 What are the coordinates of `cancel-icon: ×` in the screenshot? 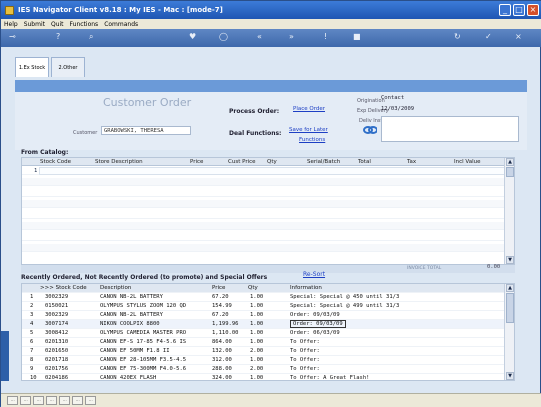 It's located at (518, 36).